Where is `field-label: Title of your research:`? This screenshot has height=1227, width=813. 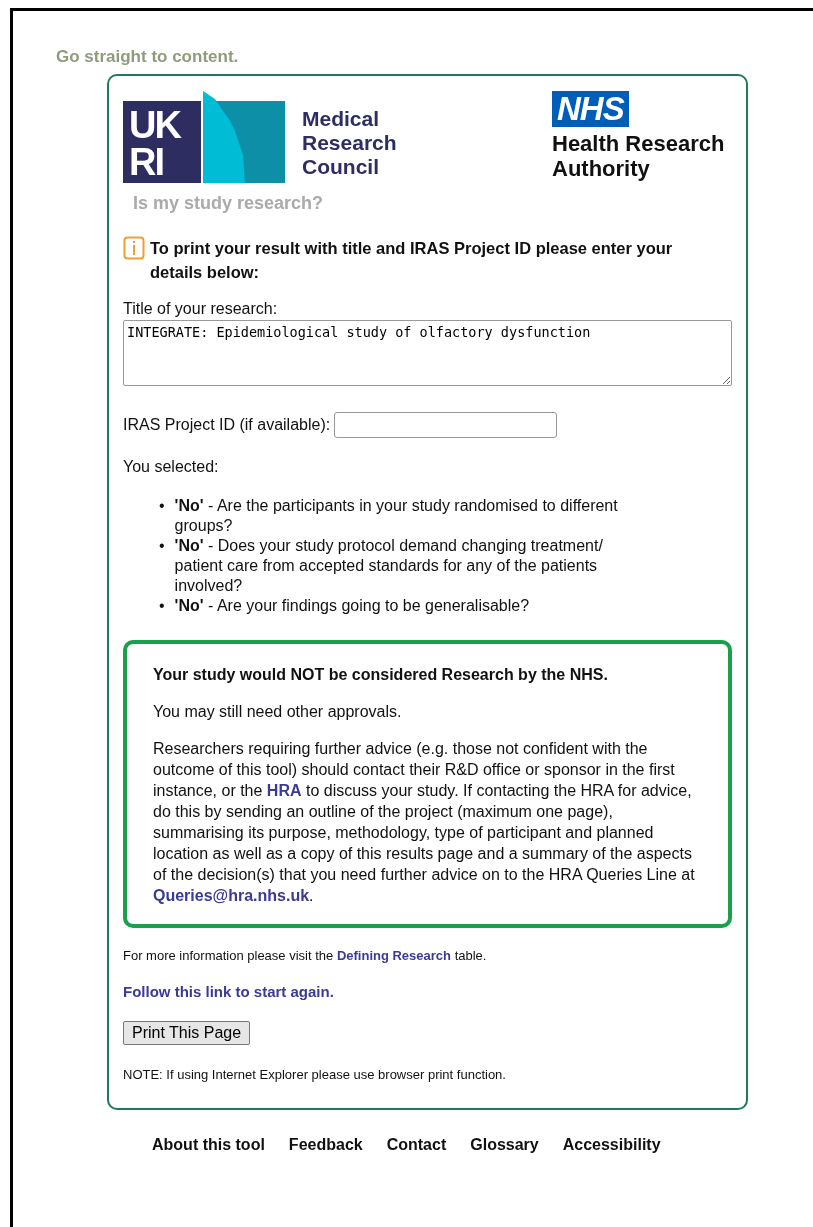 field-label: Title of your research: is located at coordinates (201, 309).